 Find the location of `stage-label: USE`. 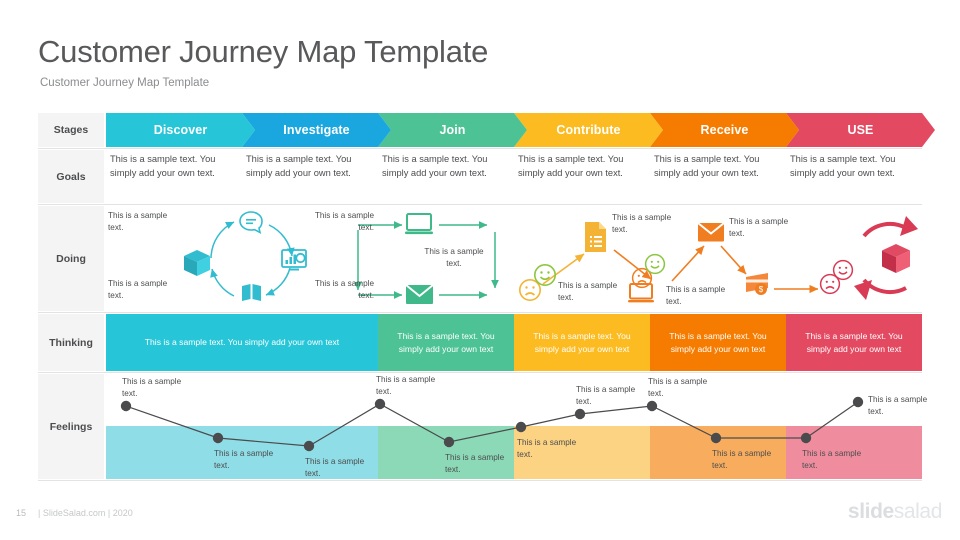

stage-label: USE is located at coordinates (860, 130).